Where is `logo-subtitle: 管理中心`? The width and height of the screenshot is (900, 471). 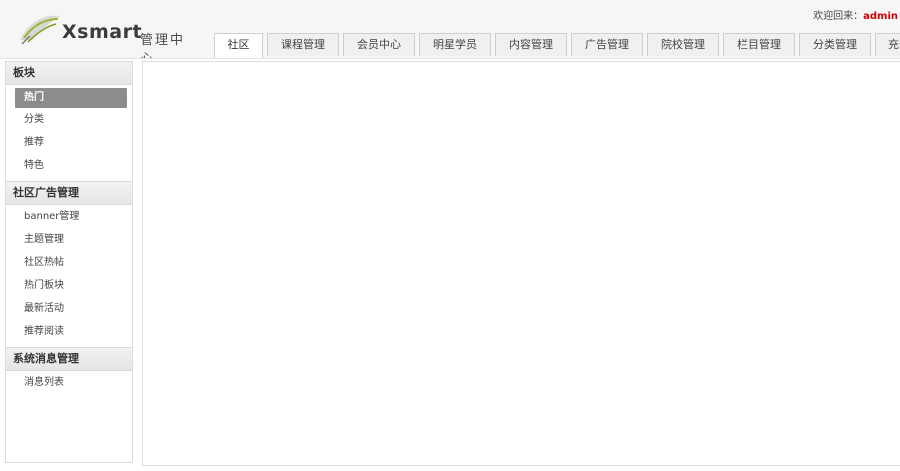
logo-subtitle: 管理中心 is located at coordinates (163, 45).